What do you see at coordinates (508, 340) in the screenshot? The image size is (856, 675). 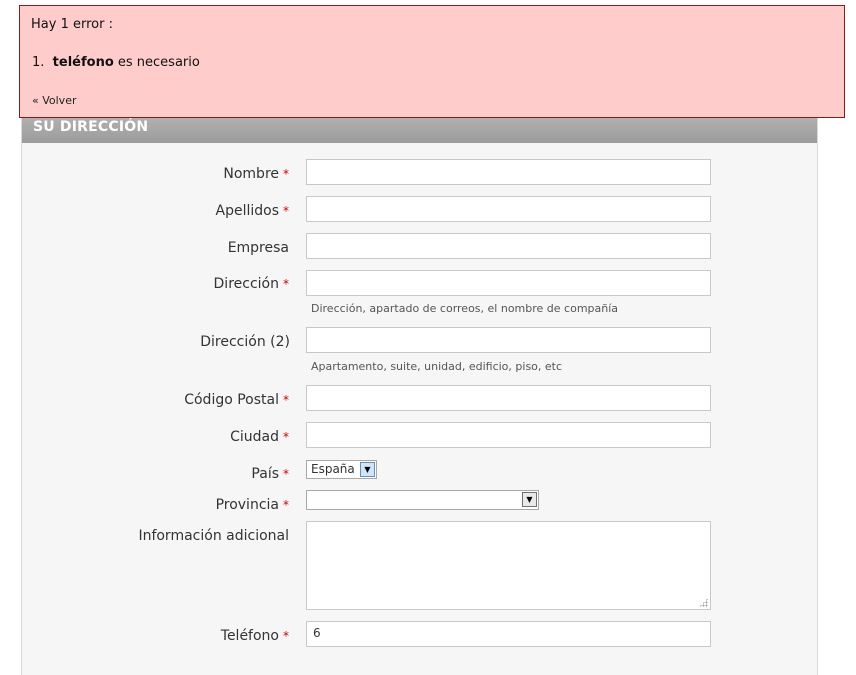 I see `direccion2-input` at bounding box center [508, 340].